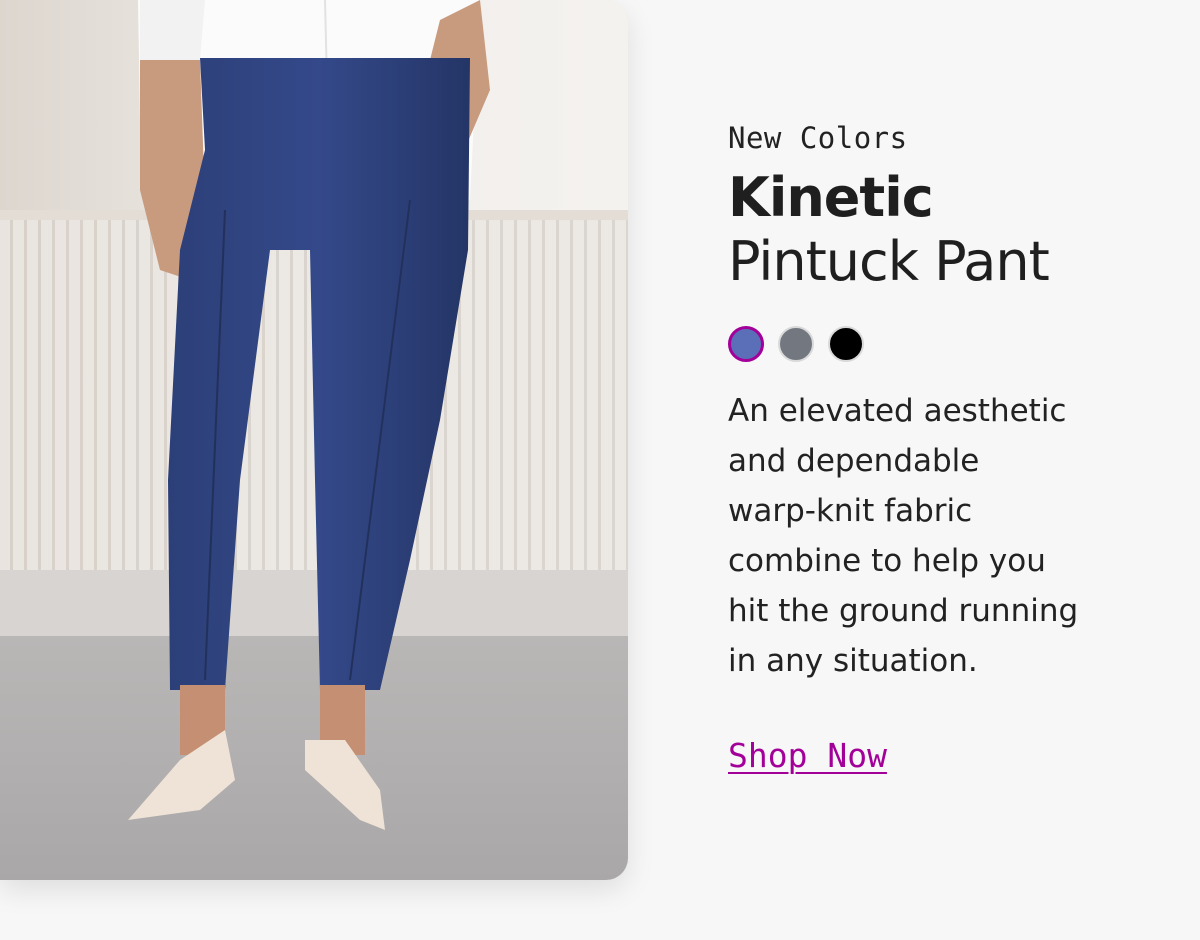 This screenshot has width=1200, height=940. What do you see at coordinates (796, 344) in the screenshot?
I see `swatch-gray` at bounding box center [796, 344].